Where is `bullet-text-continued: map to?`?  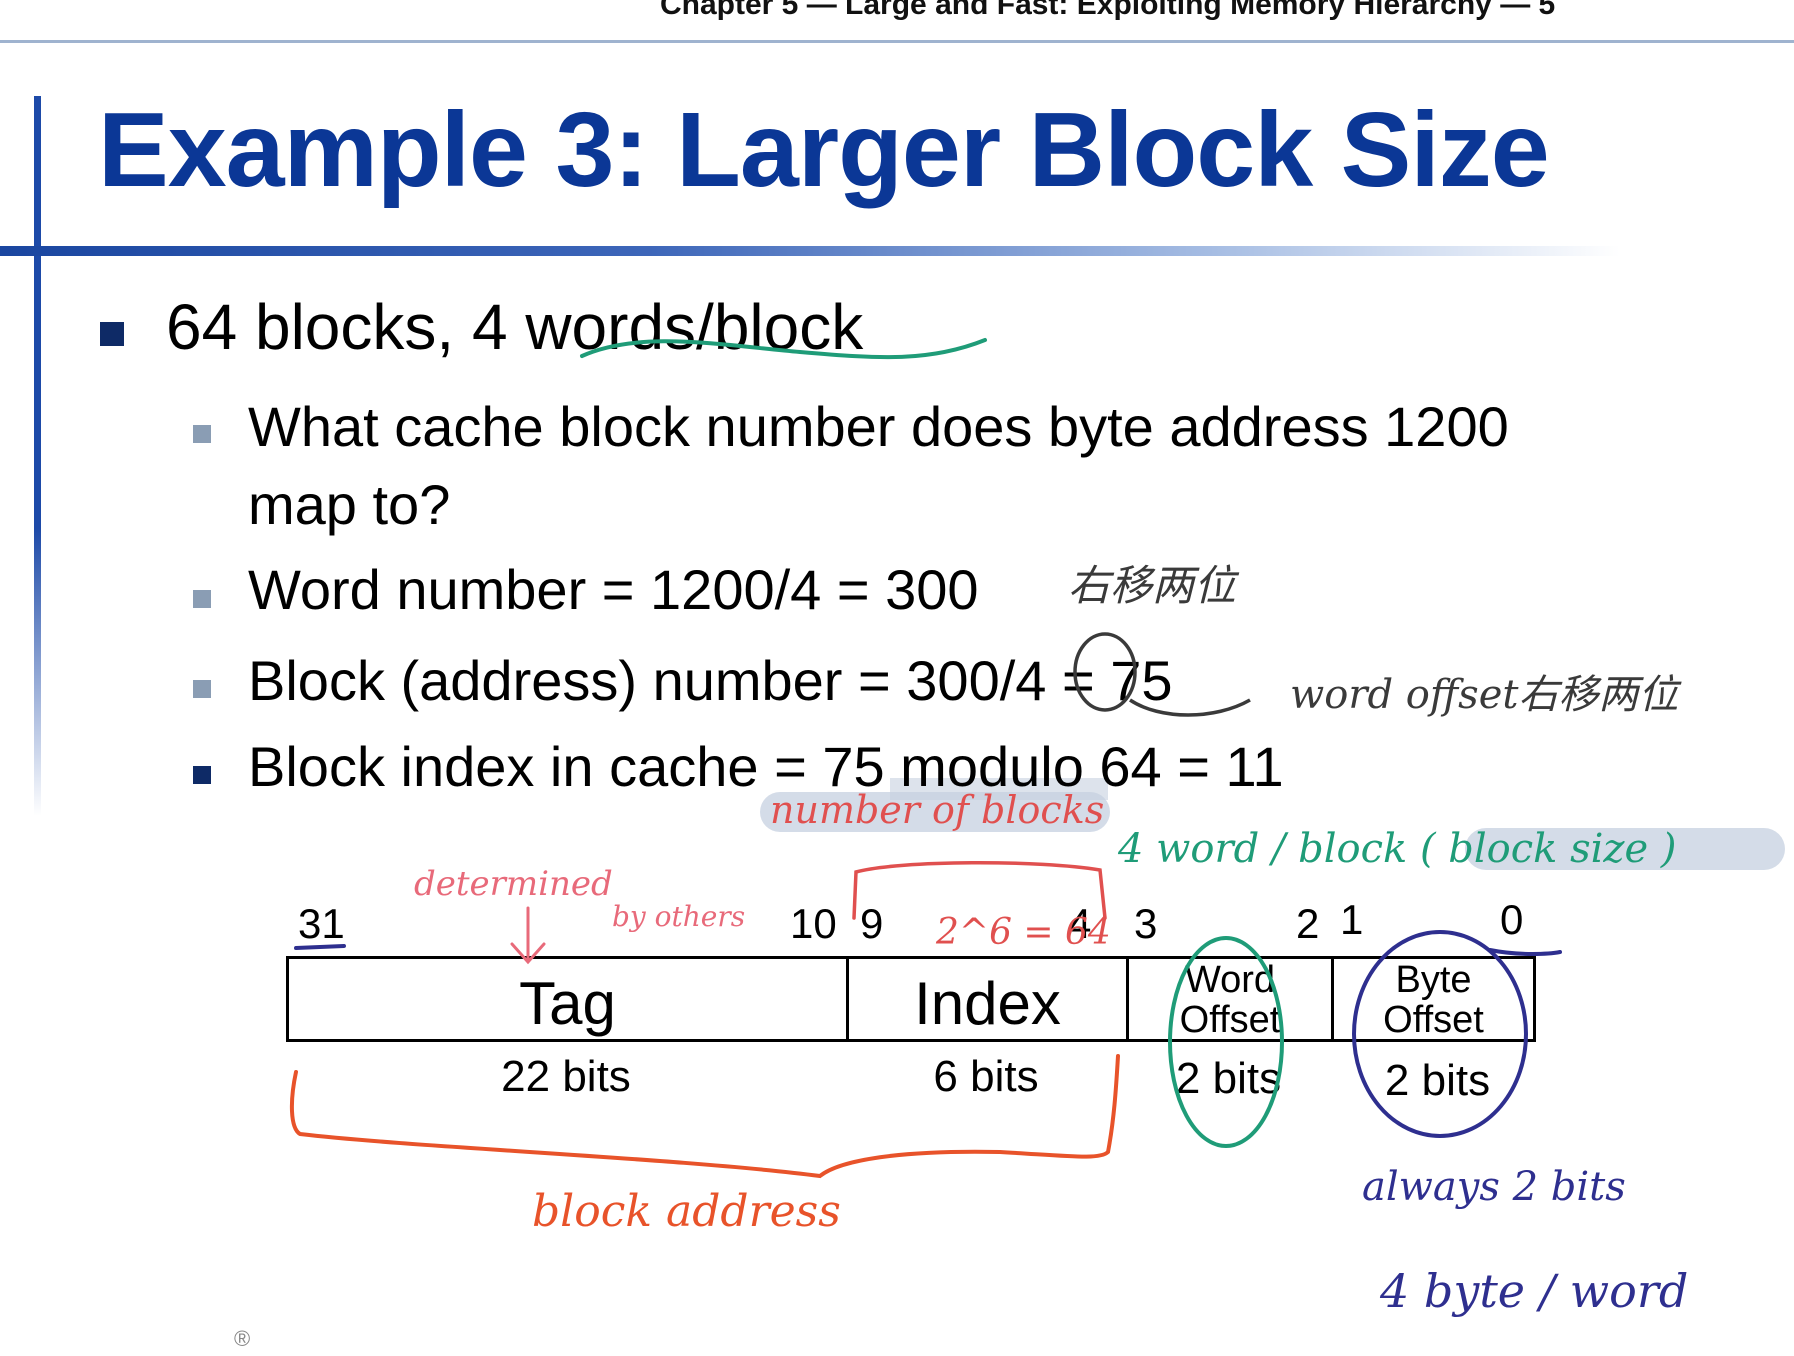
bullet-text-continued: map to? is located at coordinates (349, 504).